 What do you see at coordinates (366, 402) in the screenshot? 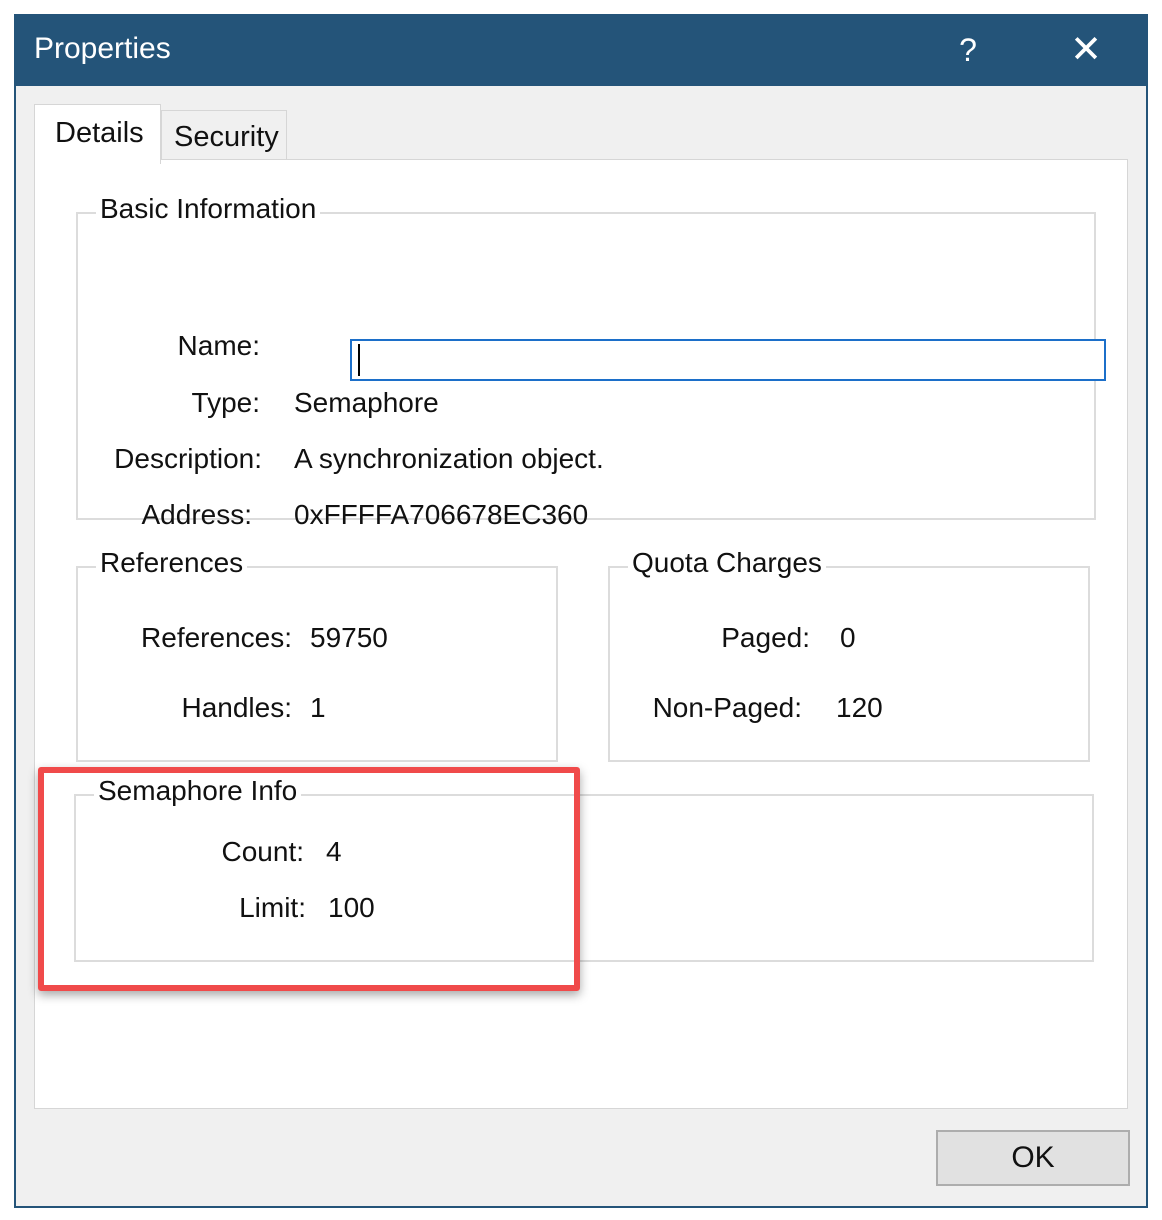
I see `type-value: Semaphore` at bounding box center [366, 402].